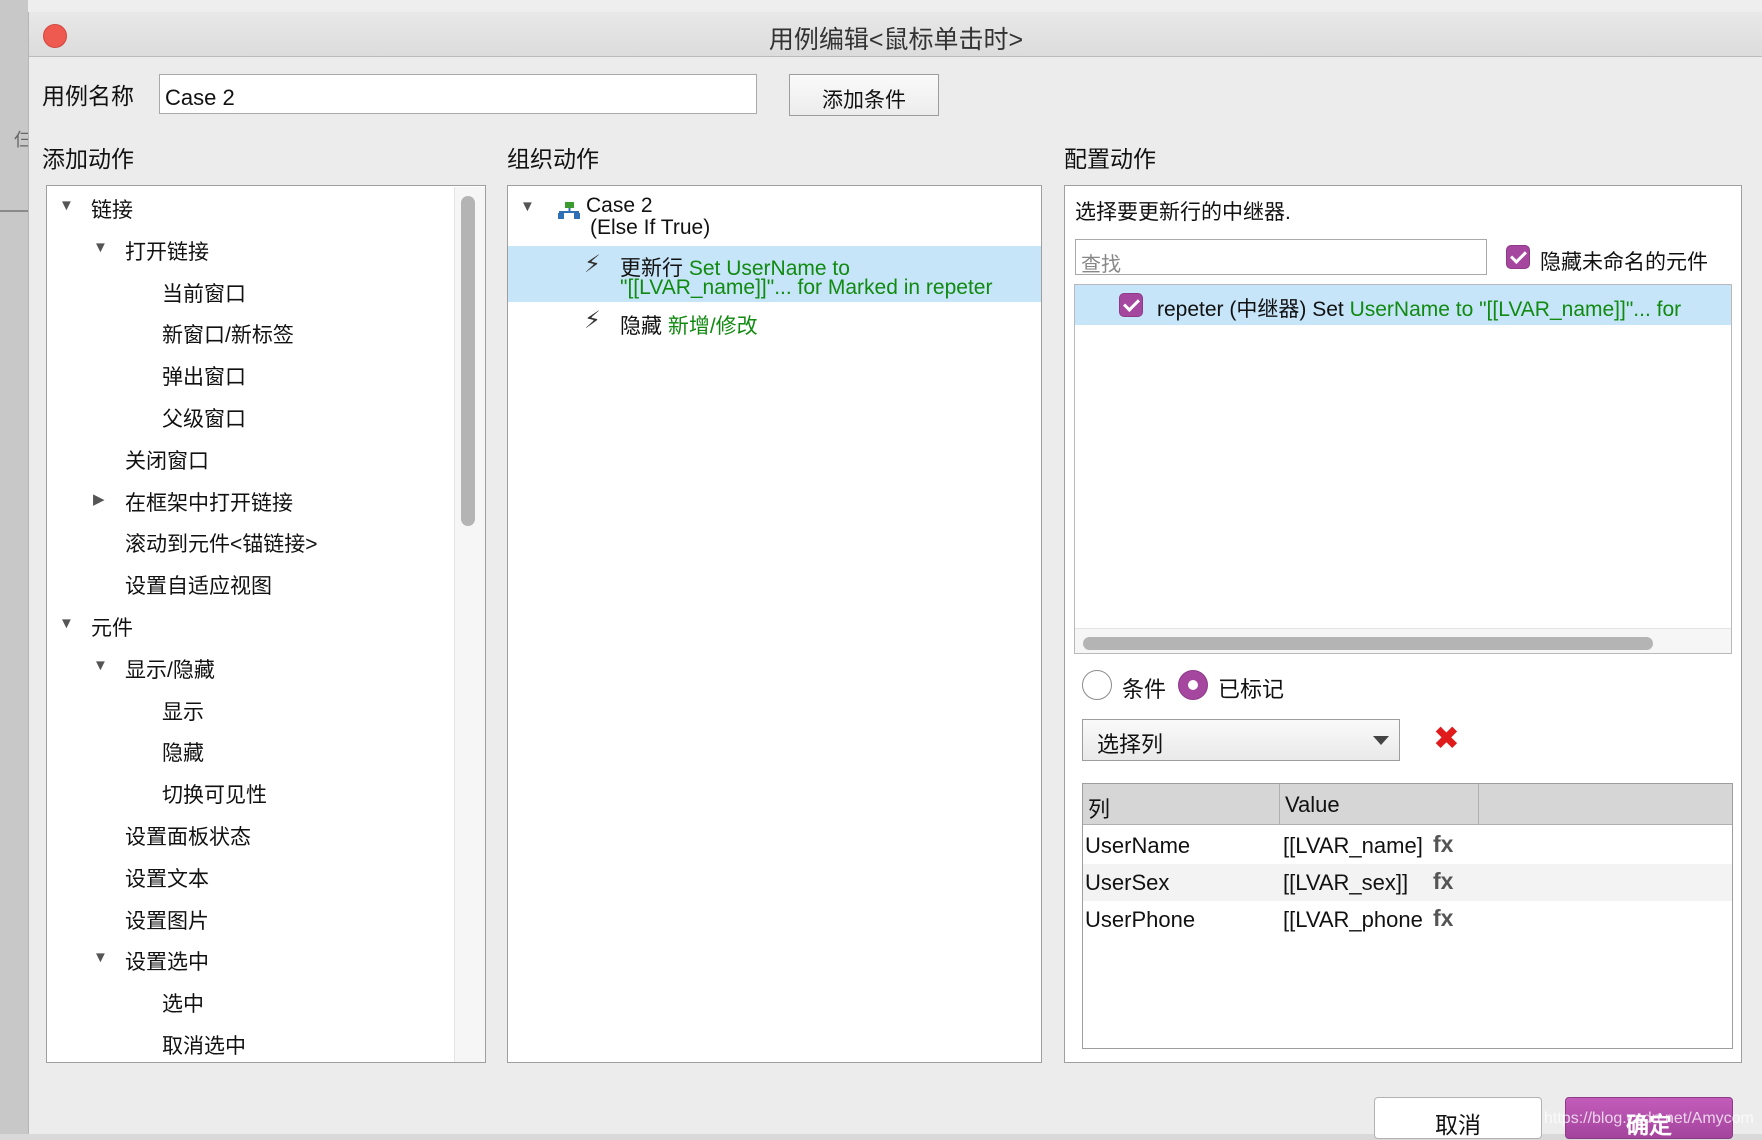  What do you see at coordinates (188, 837) in the screenshot?
I see `tree-item-label: 设置面板状态` at bounding box center [188, 837].